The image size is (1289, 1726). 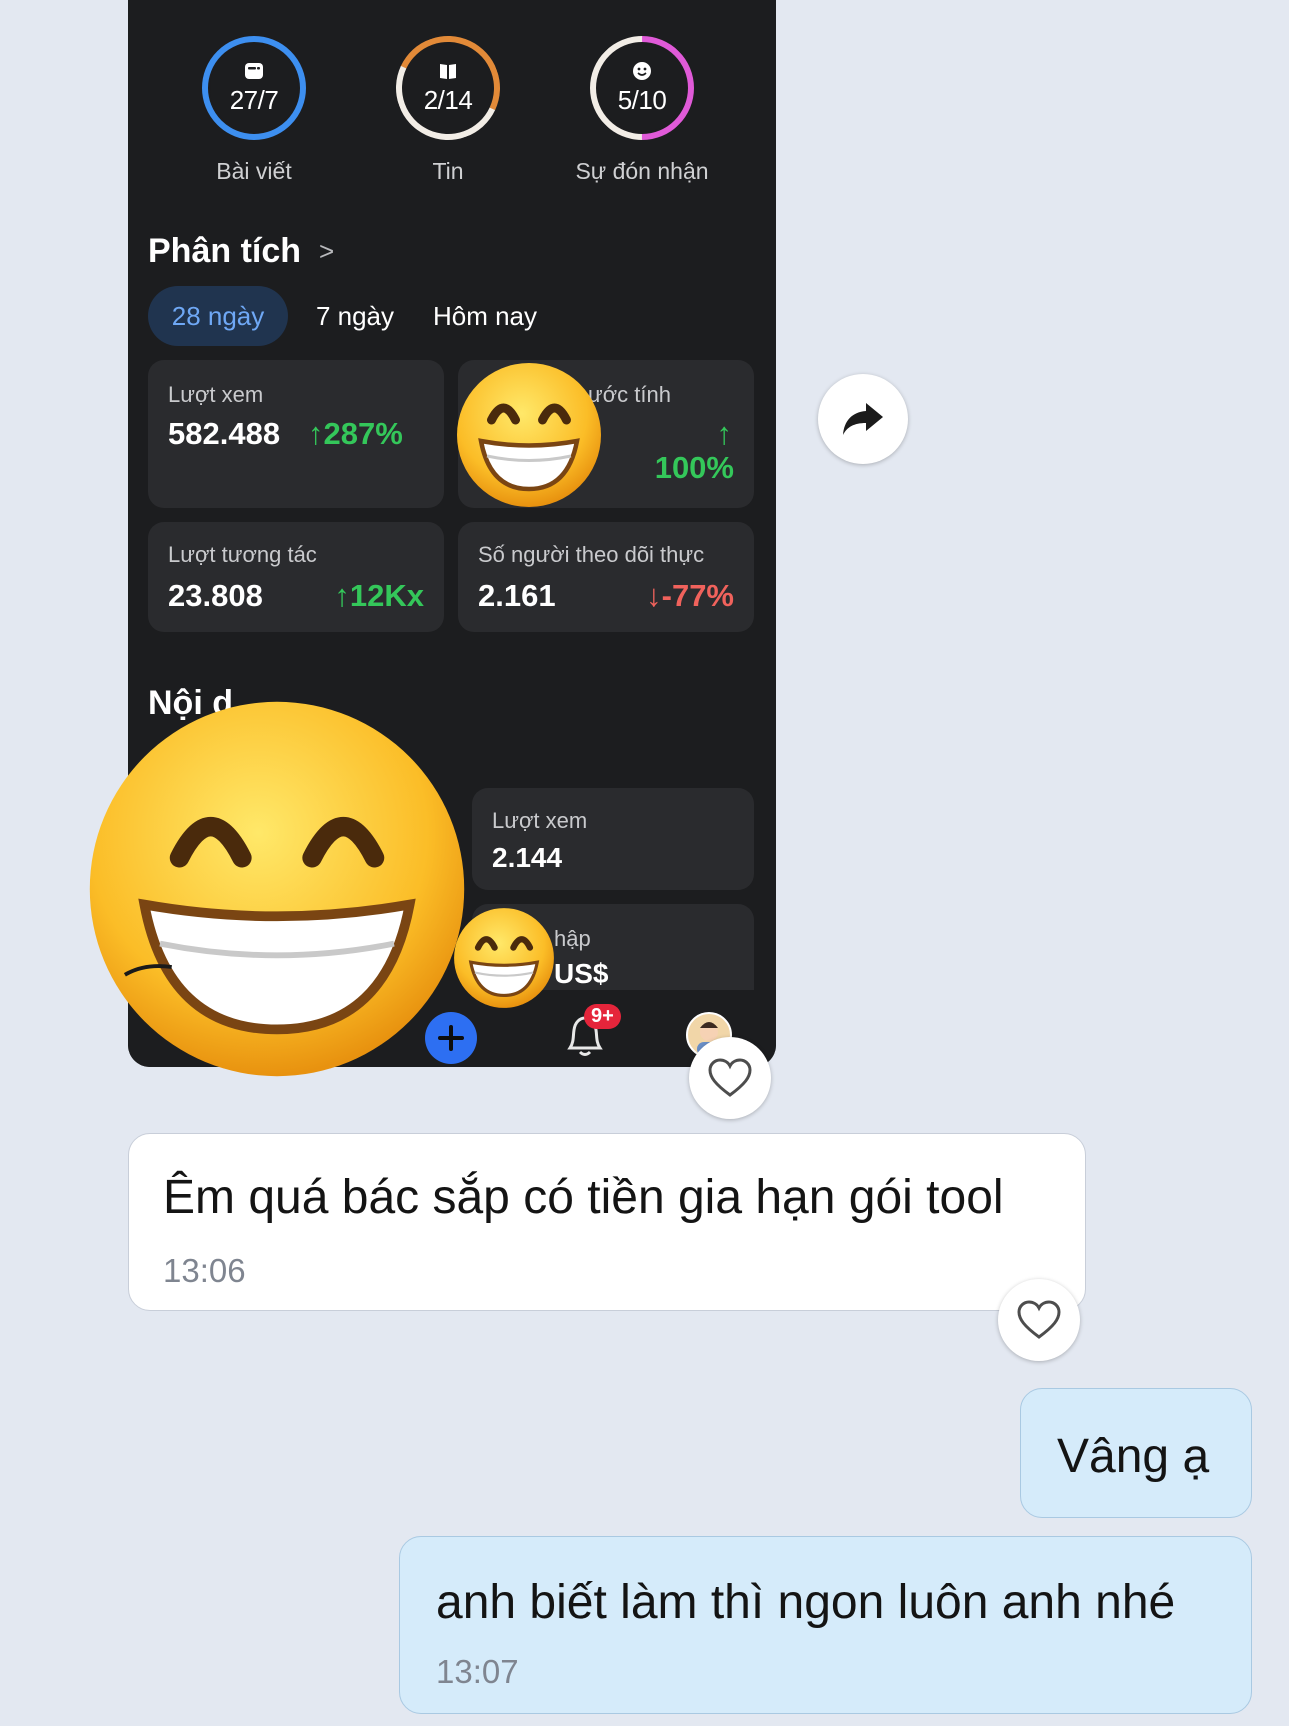 What do you see at coordinates (355, 316) in the screenshot?
I see `tab-7-days: 7 ngày` at bounding box center [355, 316].